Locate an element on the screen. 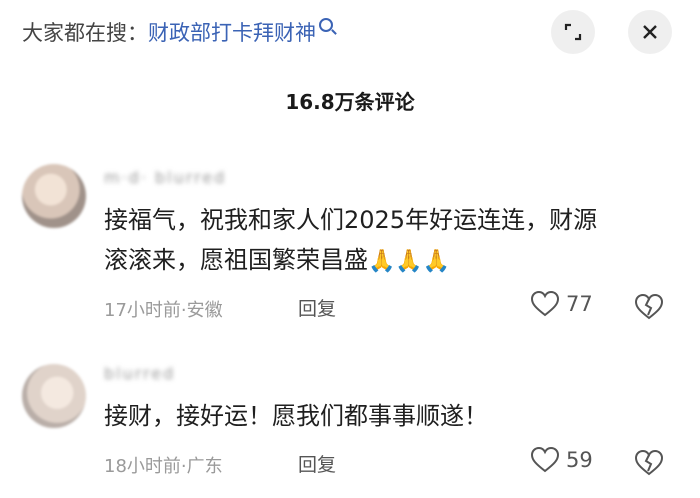 The image size is (700, 498). comment-text: 接福气，祝我和家人们2025年好运连连，财源 滚滚来，愿祖国繁荣昌盛🙏🙏🙏 is located at coordinates (384, 241).